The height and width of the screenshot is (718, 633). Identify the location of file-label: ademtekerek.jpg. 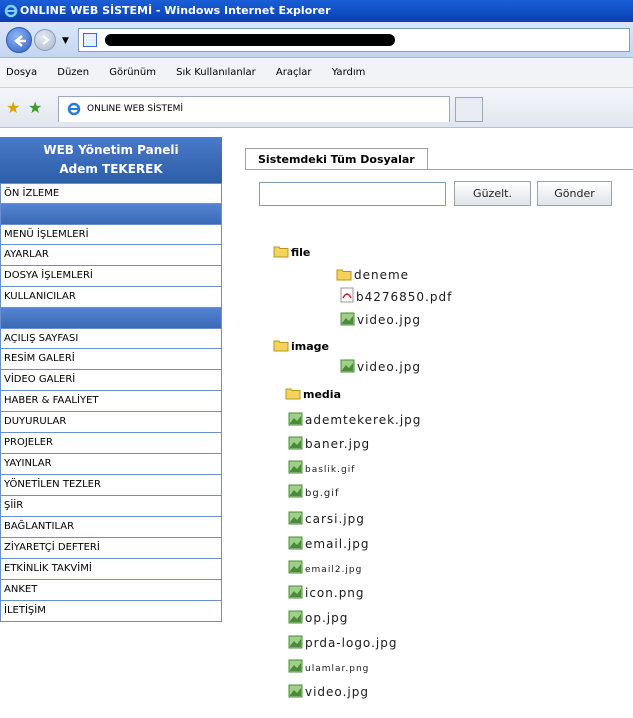
(363, 420).